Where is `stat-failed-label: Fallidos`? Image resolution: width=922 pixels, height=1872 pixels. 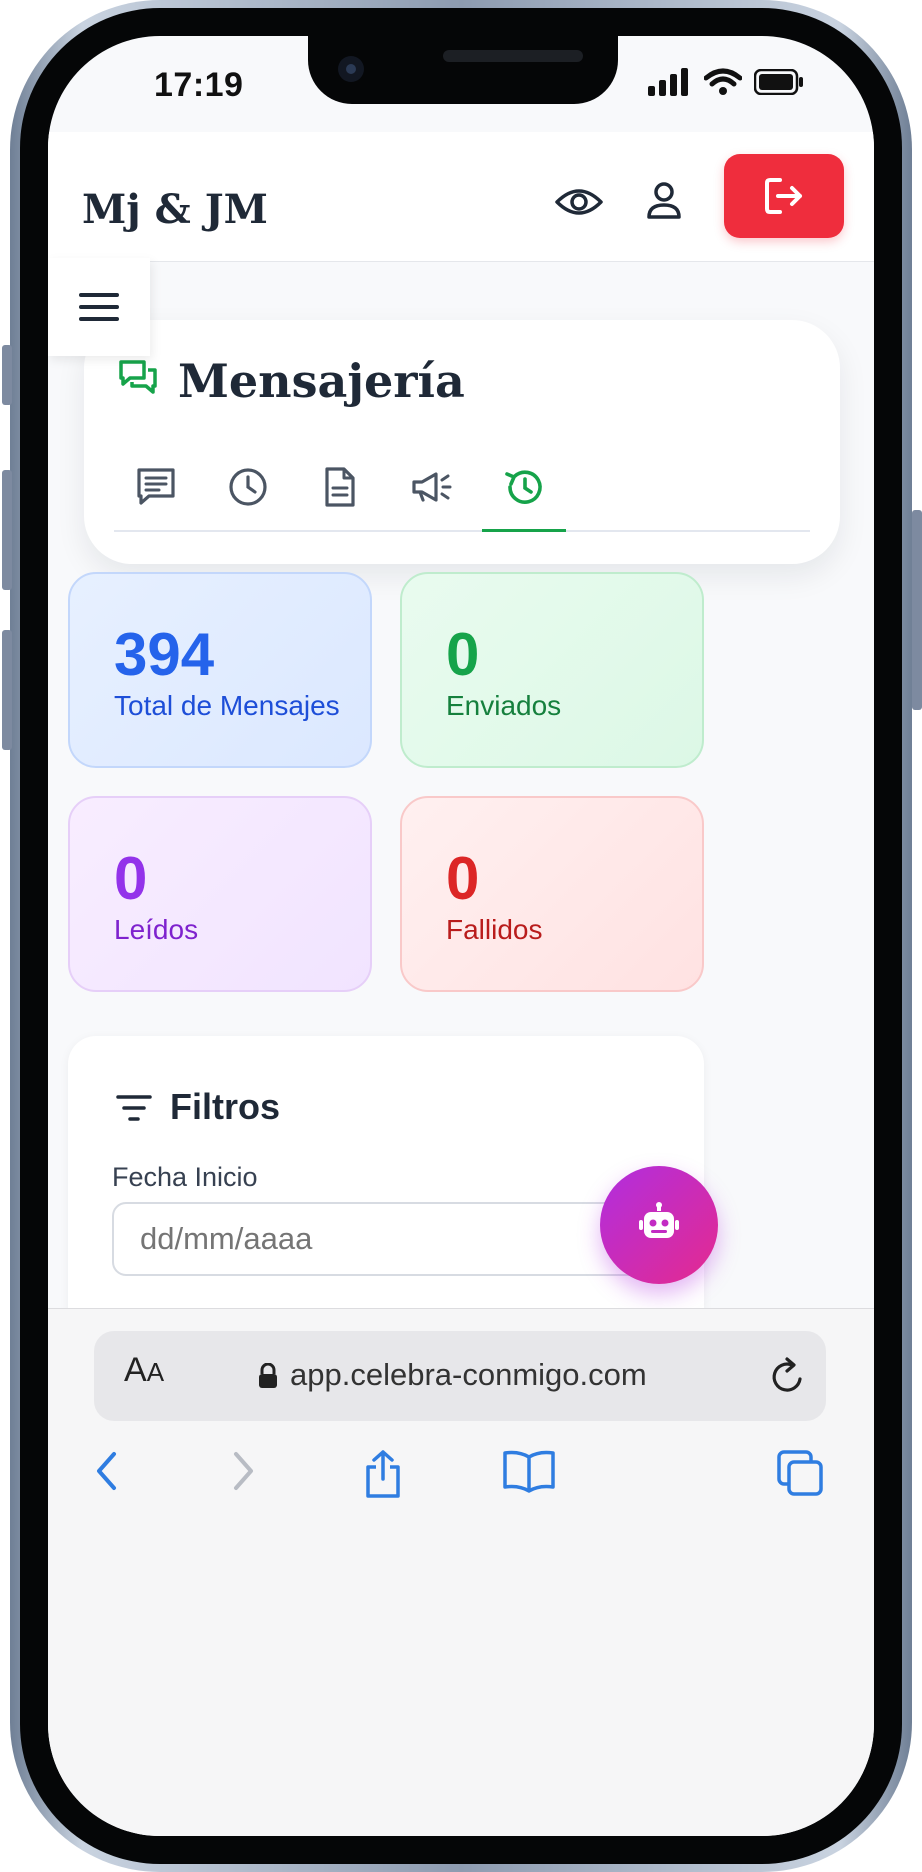 stat-failed-label: Fallidos is located at coordinates (494, 929).